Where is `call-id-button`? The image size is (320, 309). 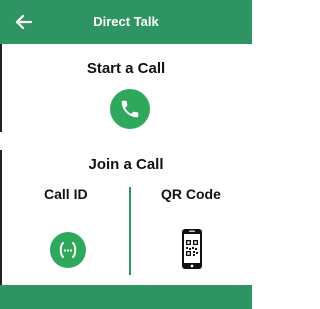
call-id-button is located at coordinates (68, 250).